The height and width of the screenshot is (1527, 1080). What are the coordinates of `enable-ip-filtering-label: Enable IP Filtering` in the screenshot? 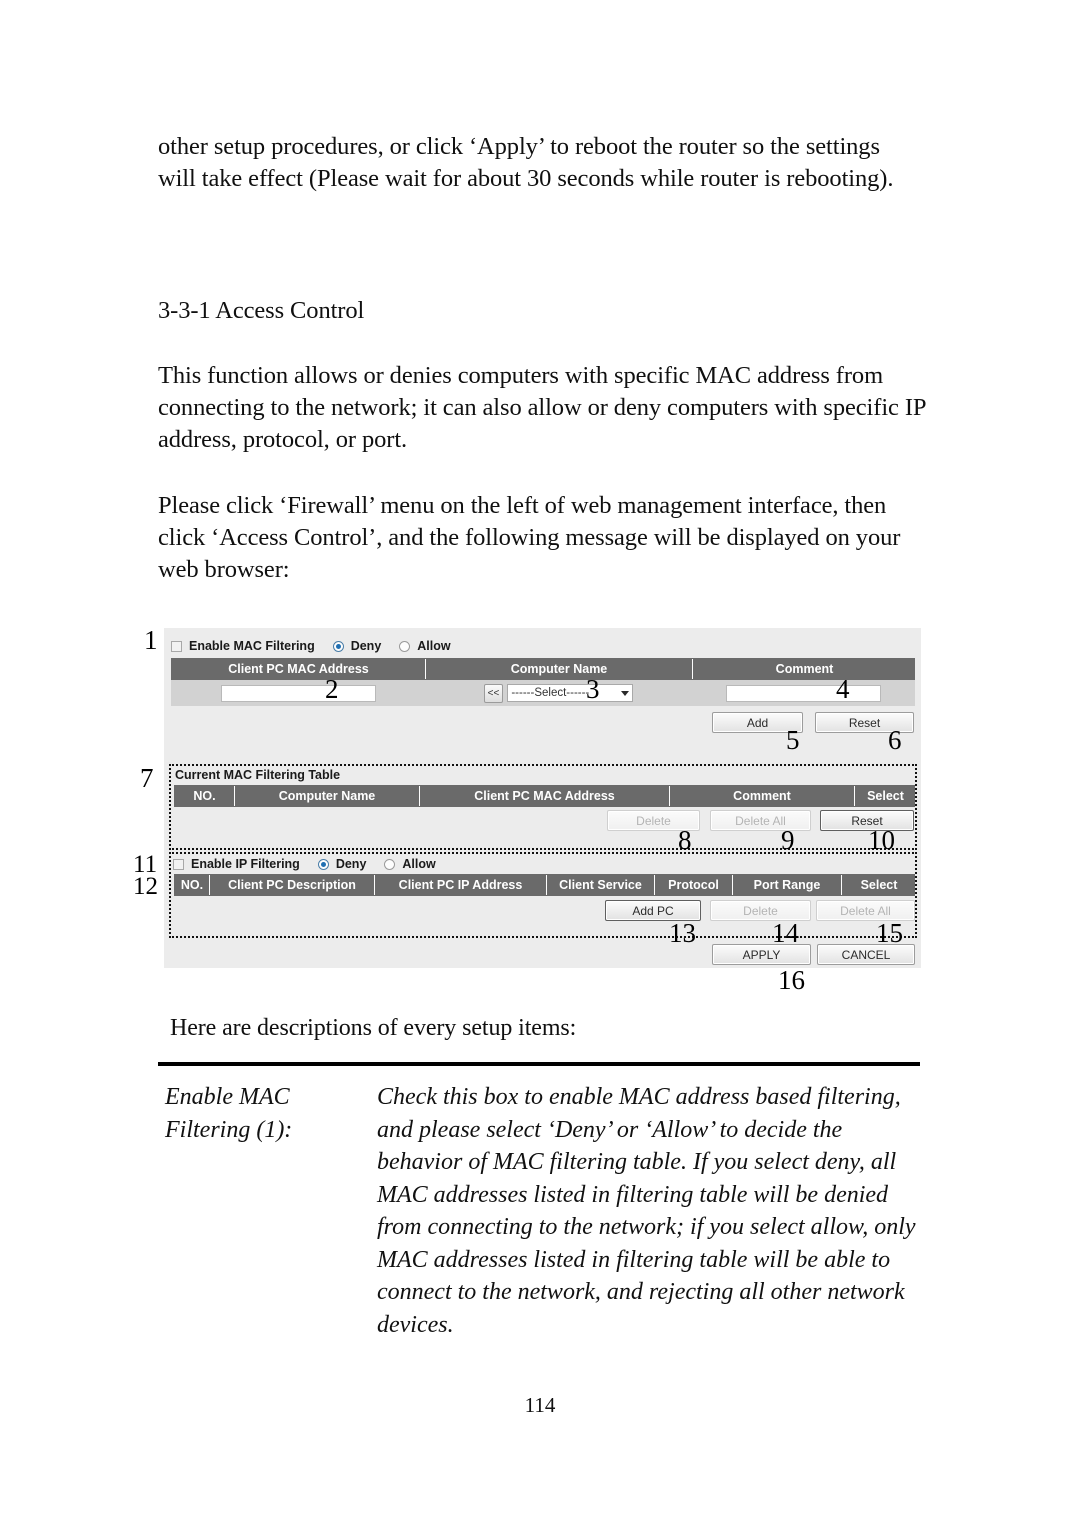 It's located at (245, 864).